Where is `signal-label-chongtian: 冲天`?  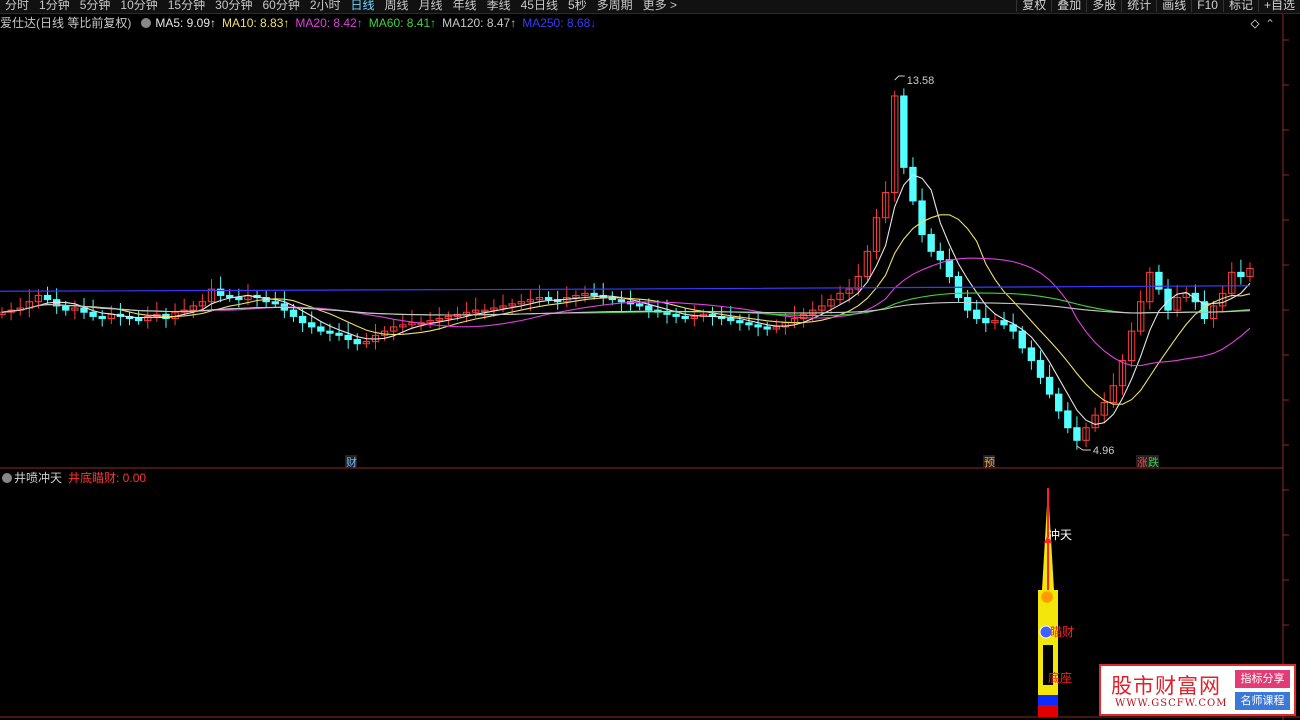 signal-label-chongtian: 冲天 is located at coordinates (1060, 534).